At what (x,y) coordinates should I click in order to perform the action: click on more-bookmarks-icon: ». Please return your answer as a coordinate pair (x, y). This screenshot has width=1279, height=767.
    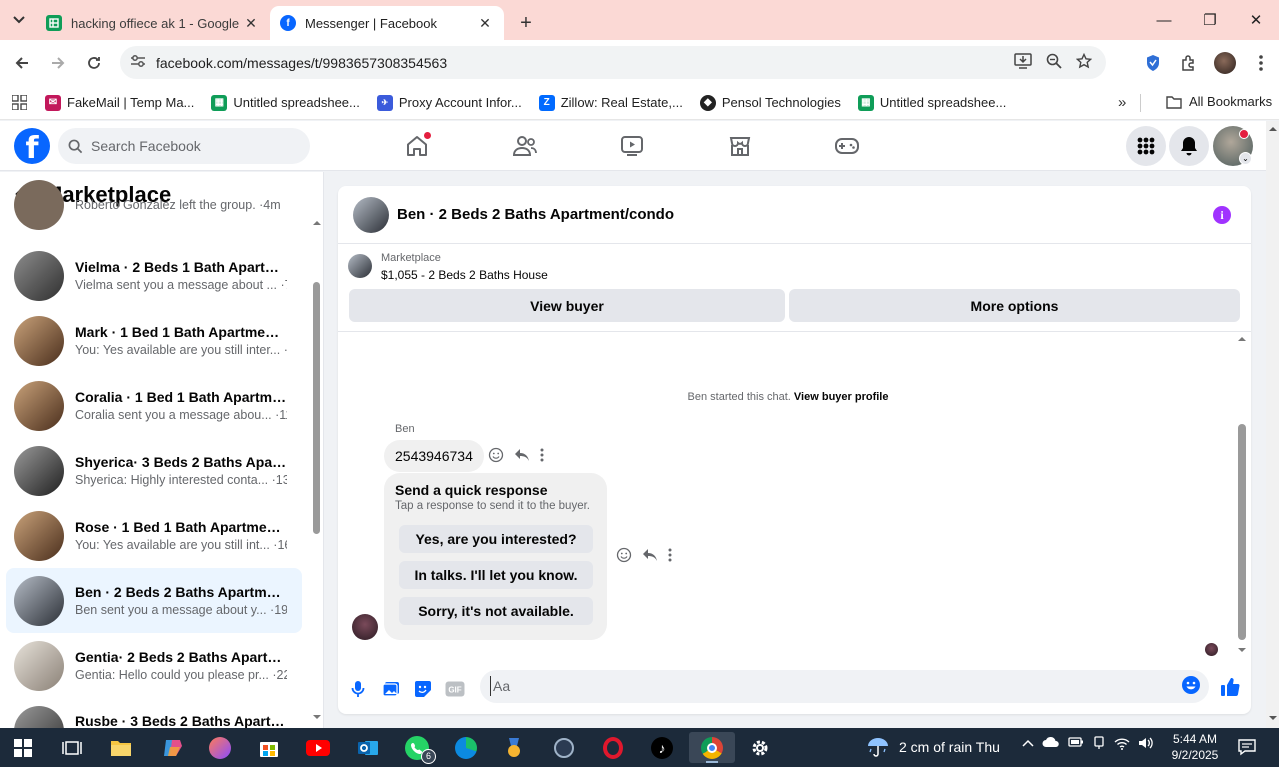
    Looking at the image, I should click on (1122, 102).